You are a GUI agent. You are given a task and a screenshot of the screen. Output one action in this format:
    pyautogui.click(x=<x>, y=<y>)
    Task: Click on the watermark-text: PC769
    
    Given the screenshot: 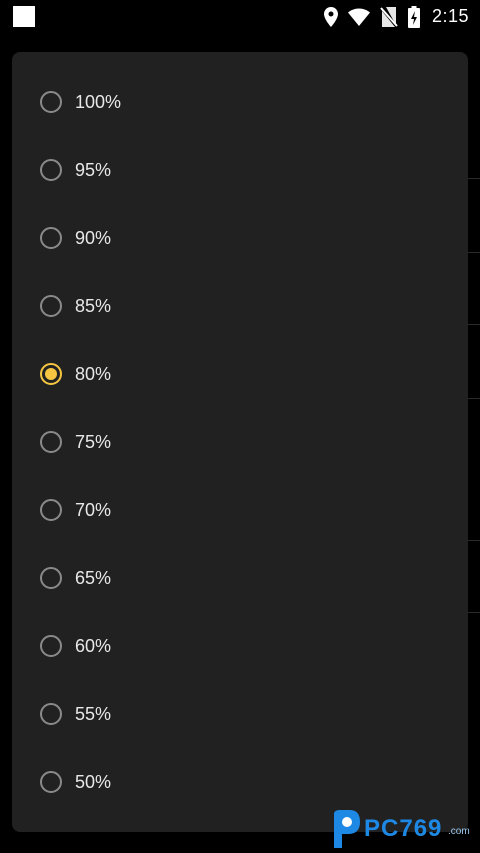 What is the action you would take?
    pyautogui.click(x=403, y=828)
    